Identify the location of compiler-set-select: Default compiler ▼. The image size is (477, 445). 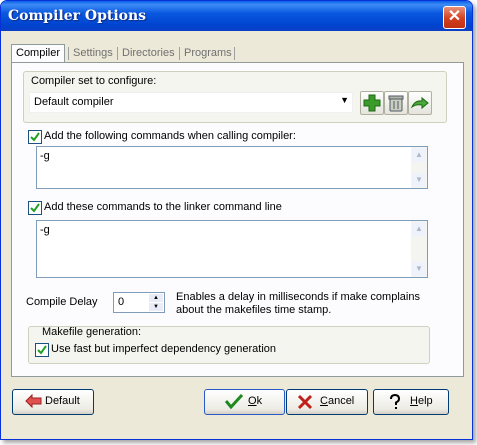
(191, 102).